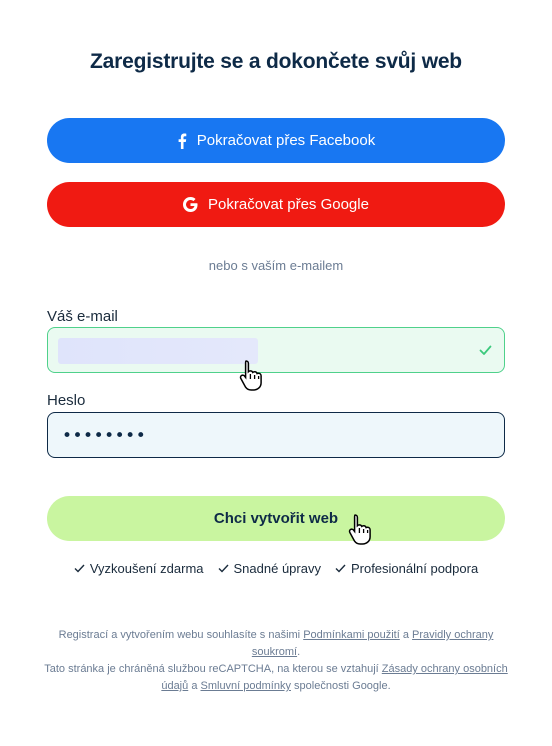 This screenshot has width=552, height=746. I want to click on google-button-label: Pokračovat přes Google, so click(288, 204).